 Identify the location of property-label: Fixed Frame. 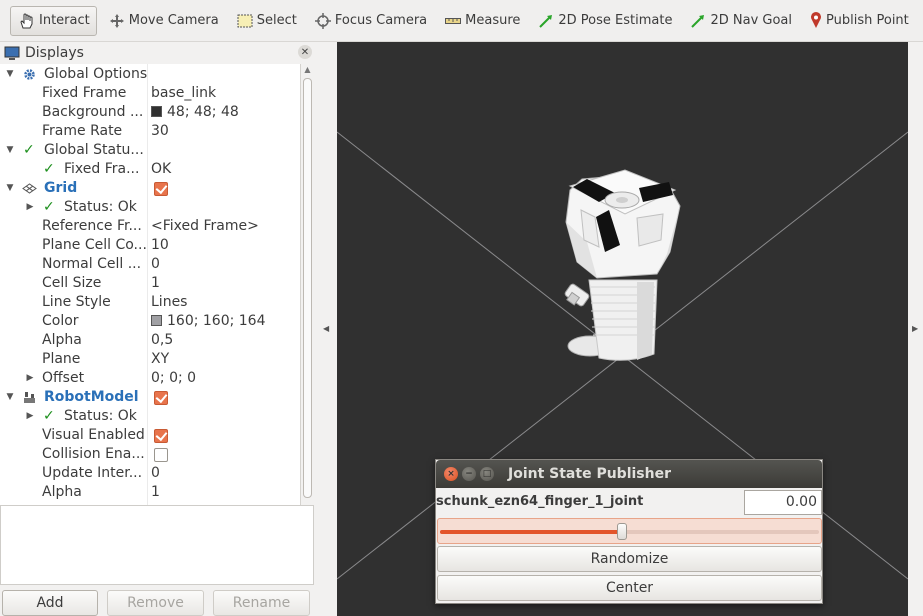
(84, 93).